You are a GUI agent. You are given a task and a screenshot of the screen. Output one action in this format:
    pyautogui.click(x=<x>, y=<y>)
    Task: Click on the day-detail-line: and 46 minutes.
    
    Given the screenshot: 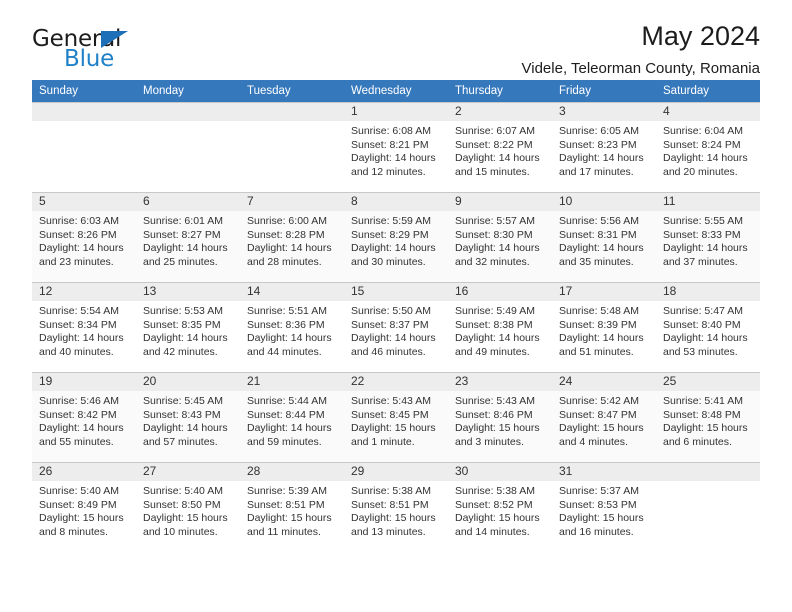 What is the action you would take?
    pyautogui.click(x=388, y=351)
    